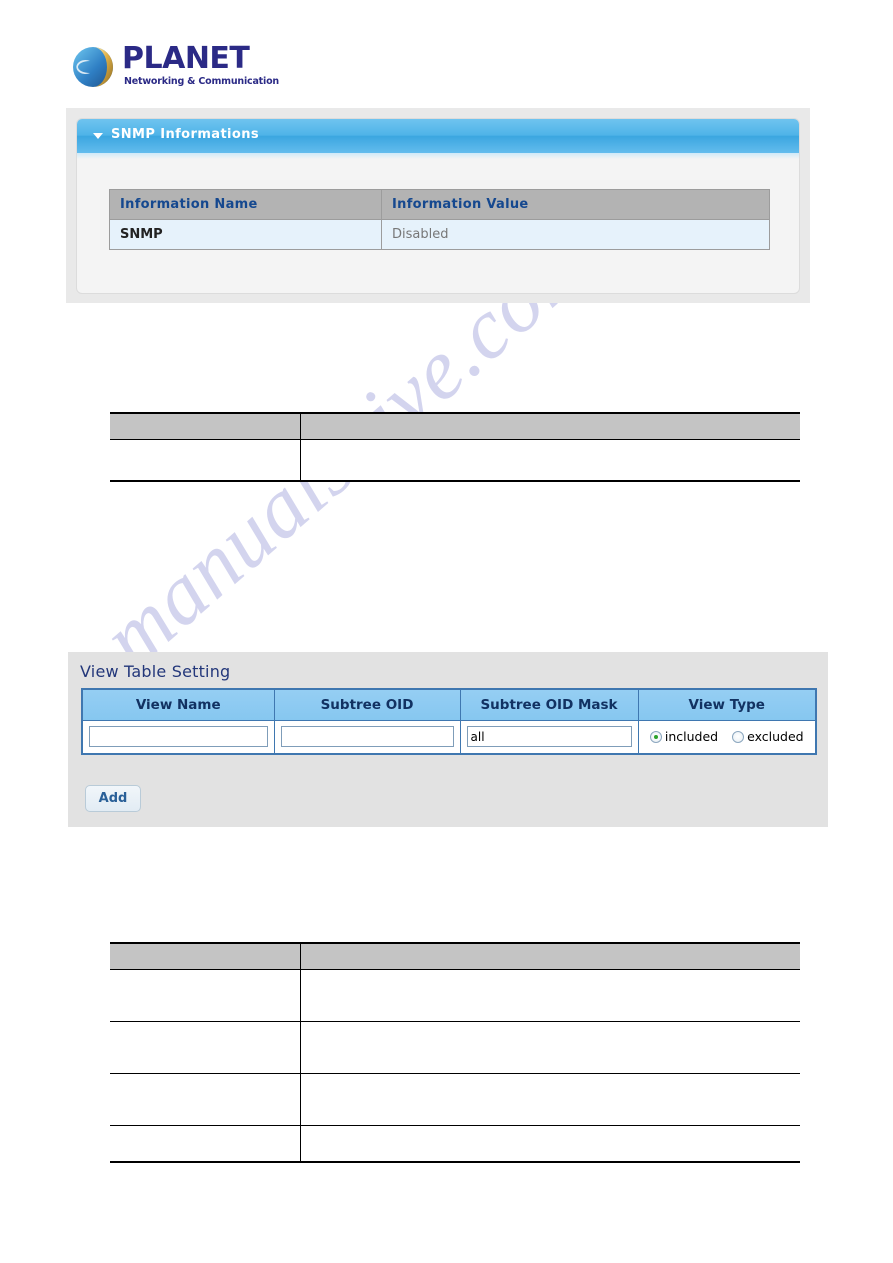  Describe the element at coordinates (93, 67) in the screenshot. I see `planet-globe-icon` at that location.